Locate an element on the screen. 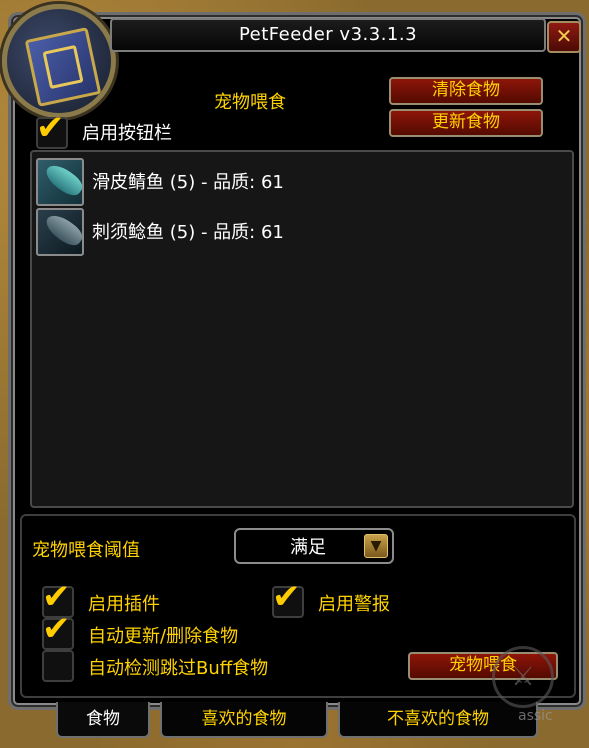  refresh-food-button: 更新食物 is located at coordinates (466, 123).